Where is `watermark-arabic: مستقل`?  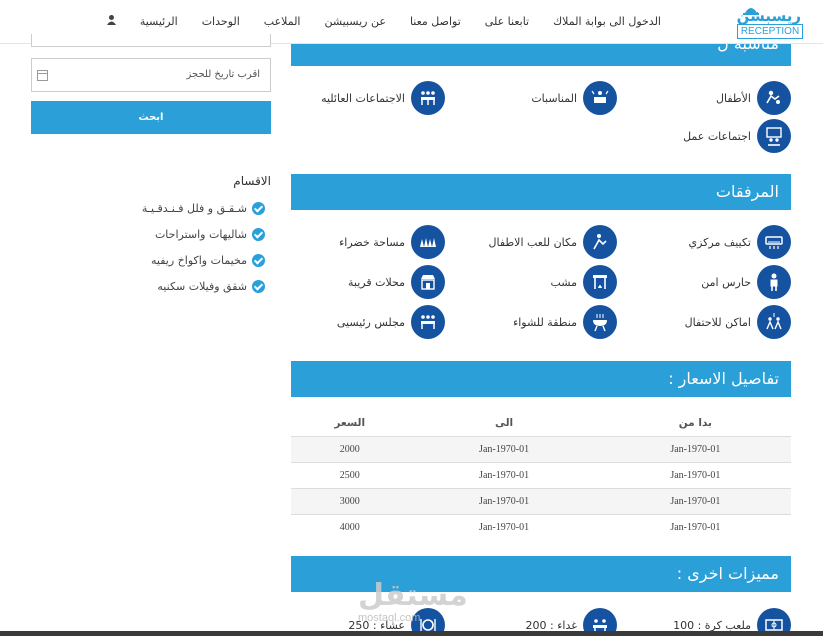
watermark-arabic: مستقل is located at coordinates (413, 595).